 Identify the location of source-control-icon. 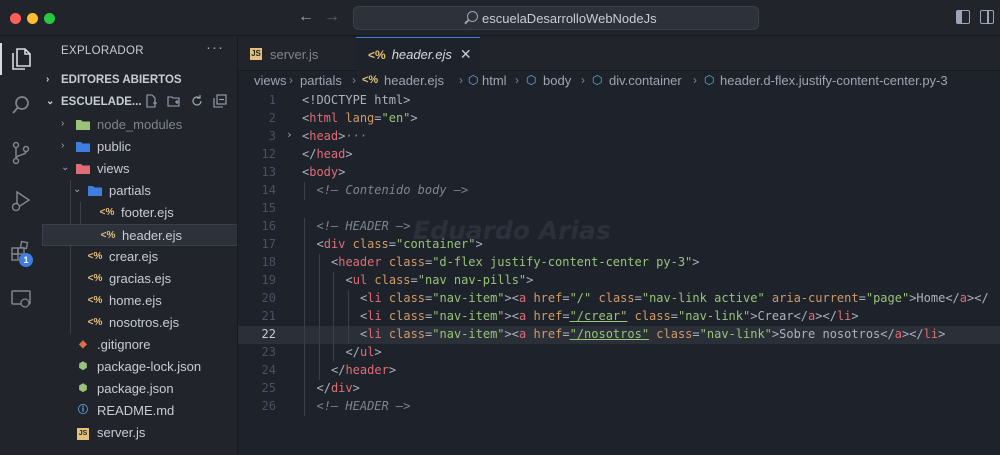
(21, 153).